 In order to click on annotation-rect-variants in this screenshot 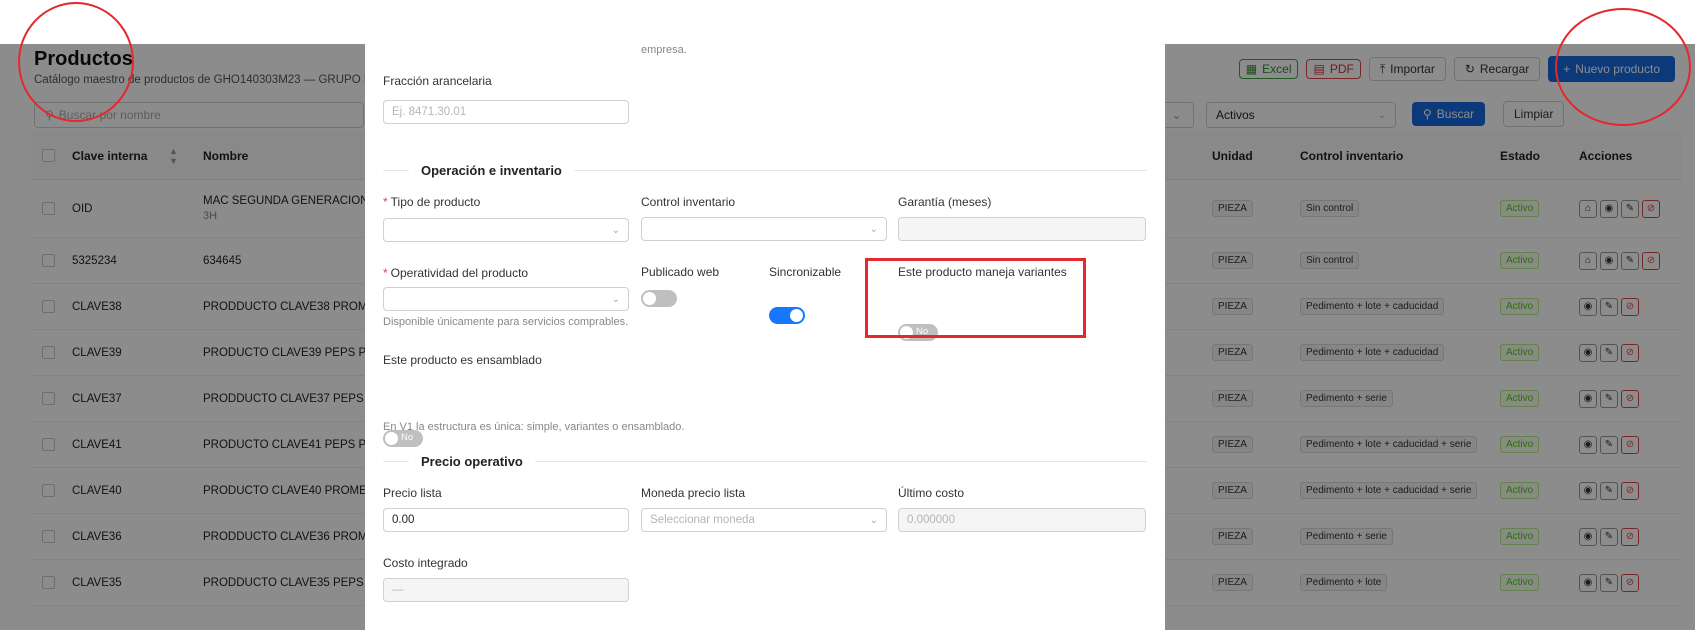, I will do `click(975, 298)`.